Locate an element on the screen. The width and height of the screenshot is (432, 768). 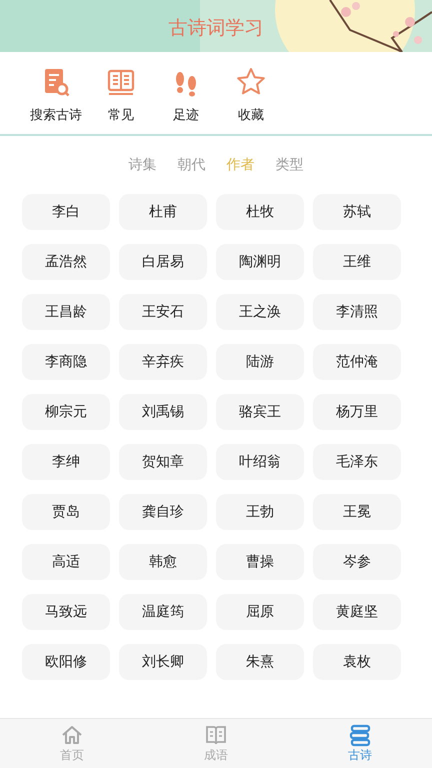
shortcut-label: 收藏 is located at coordinates (251, 115).